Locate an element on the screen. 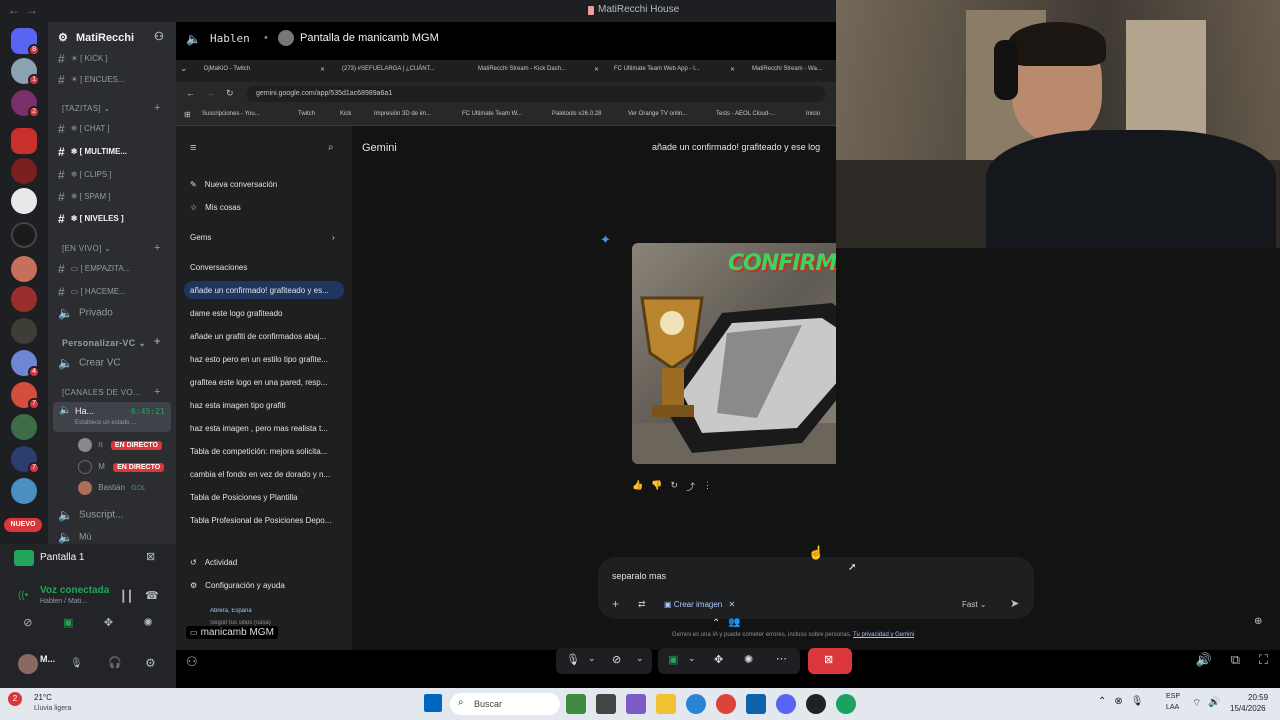 This screenshot has width=1280, height=720. settings-icon: ⚙ is located at coordinates (150, 663).